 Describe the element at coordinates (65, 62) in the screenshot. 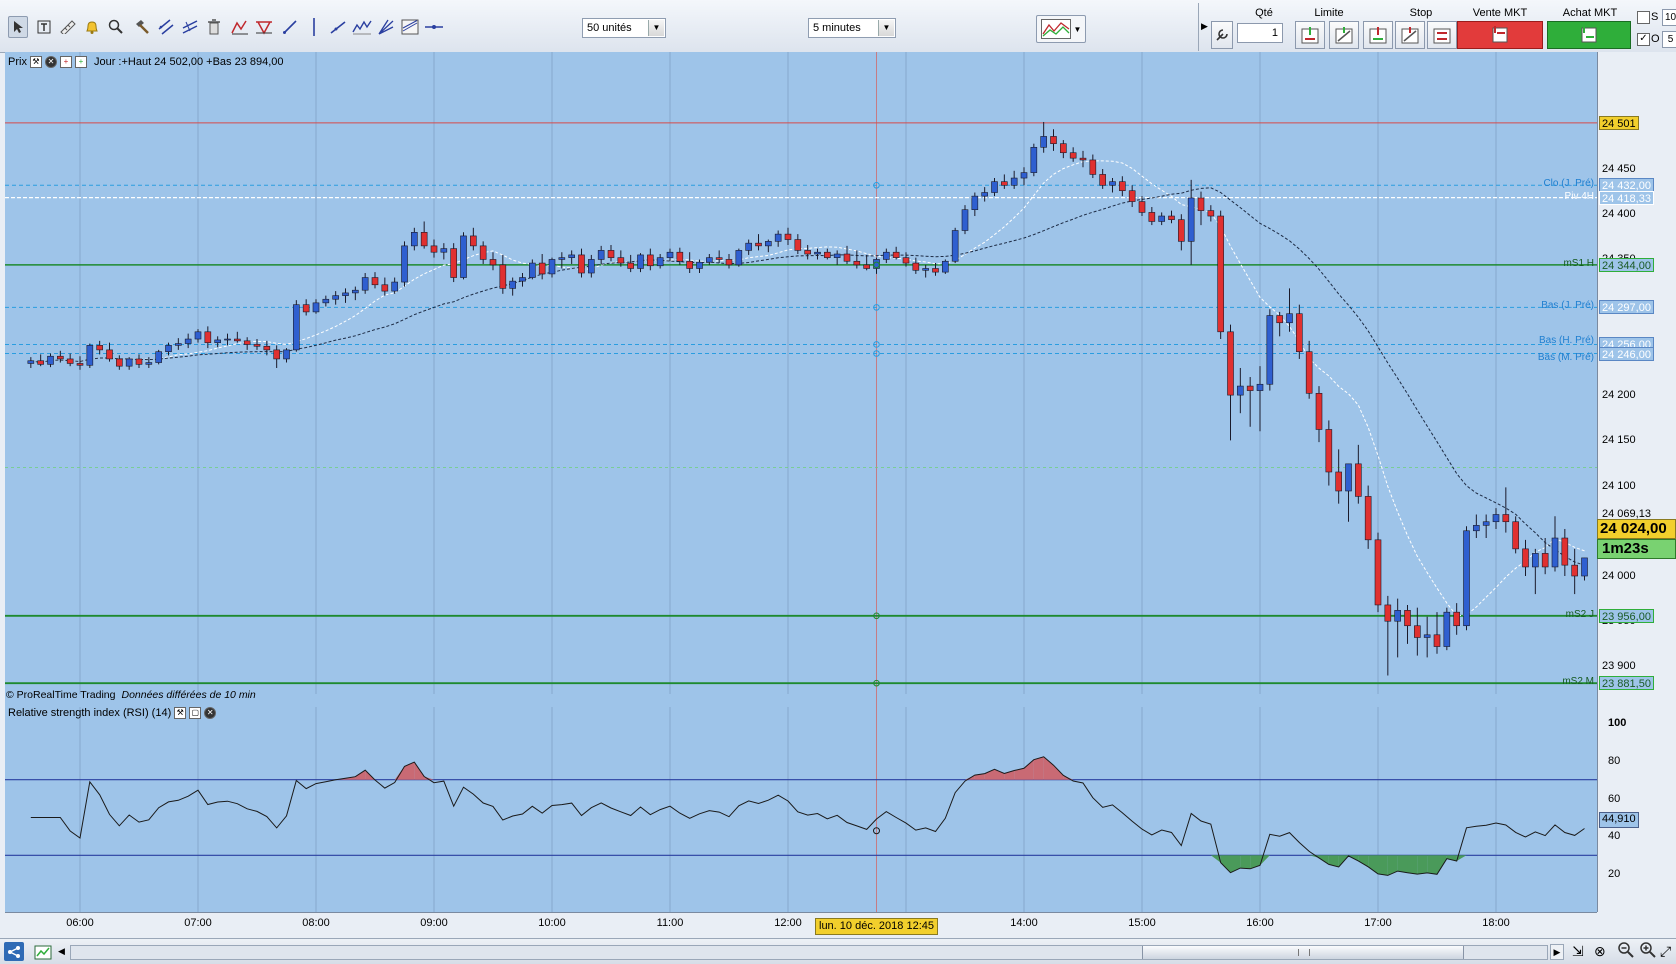

I see `add-order-icon: +` at that location.